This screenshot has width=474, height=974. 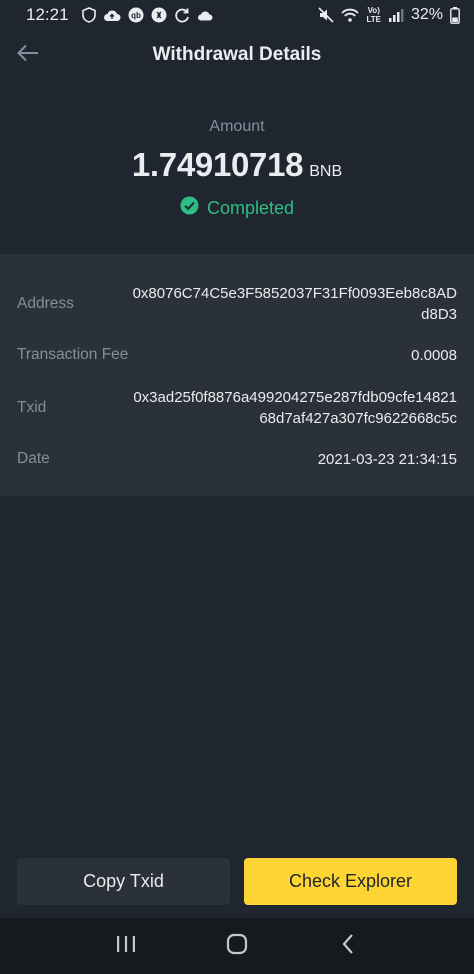 I want to click on back-button, so click(x=28, y=55).